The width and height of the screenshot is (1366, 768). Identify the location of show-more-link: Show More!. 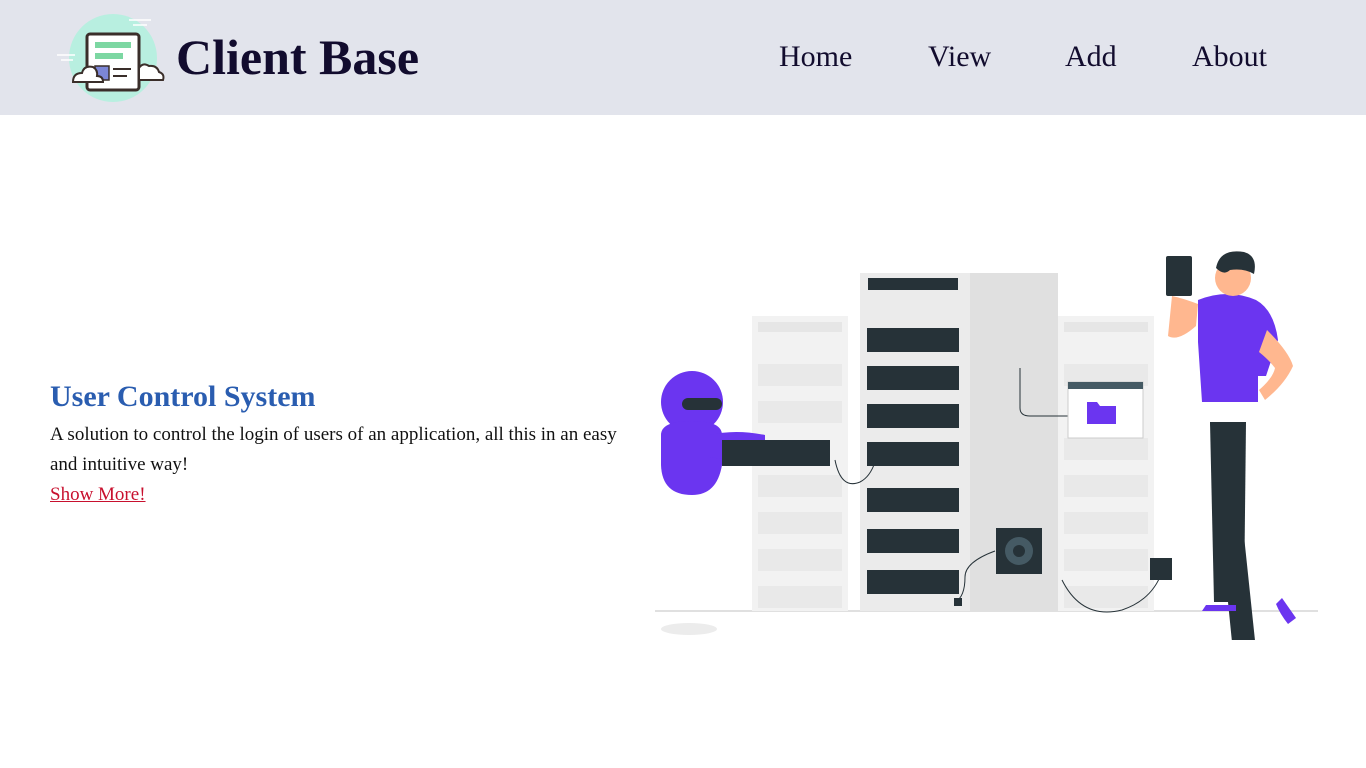
(98, 495).